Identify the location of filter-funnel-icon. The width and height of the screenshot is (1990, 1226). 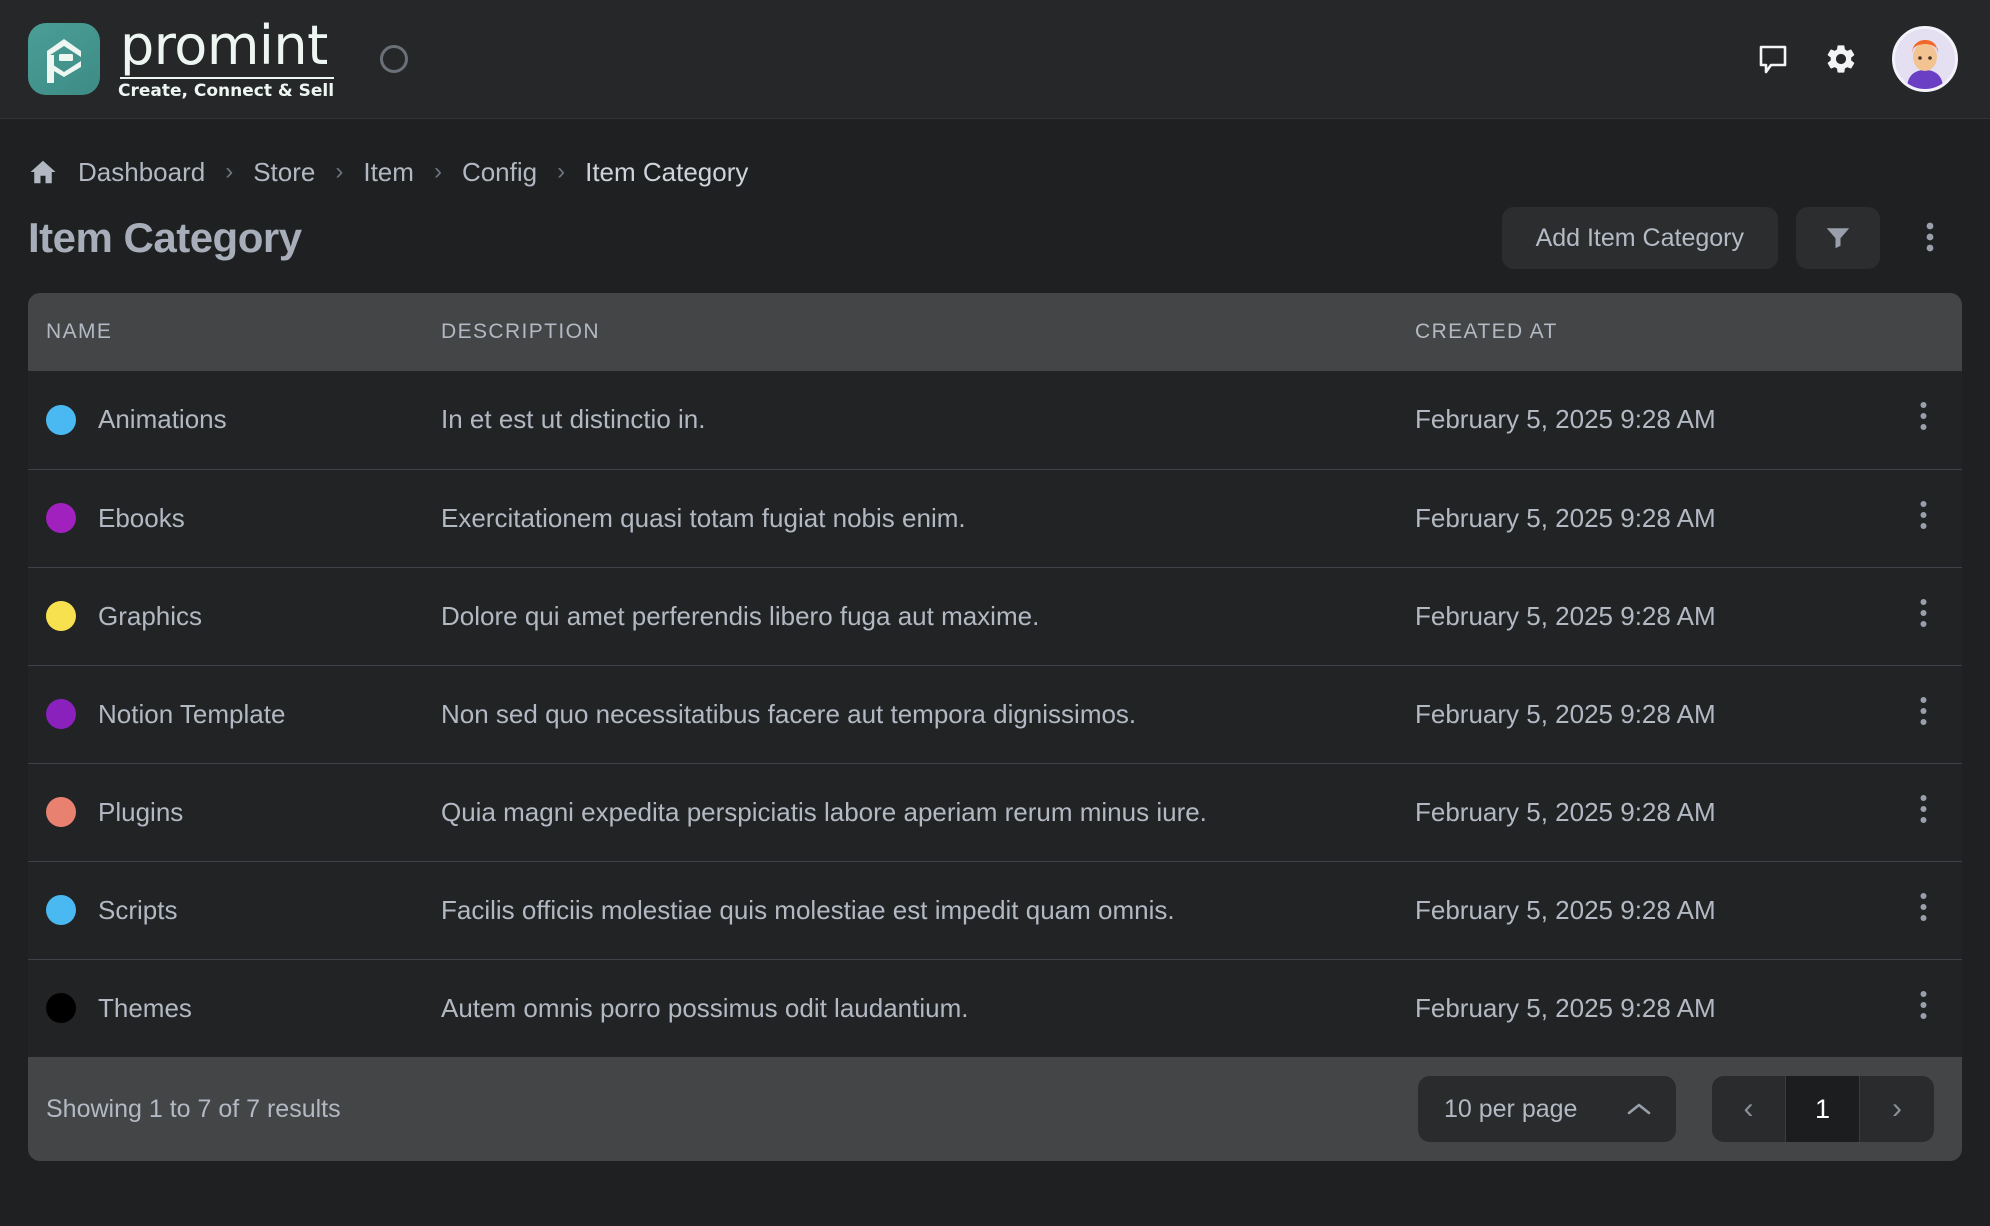
(1838, 238).